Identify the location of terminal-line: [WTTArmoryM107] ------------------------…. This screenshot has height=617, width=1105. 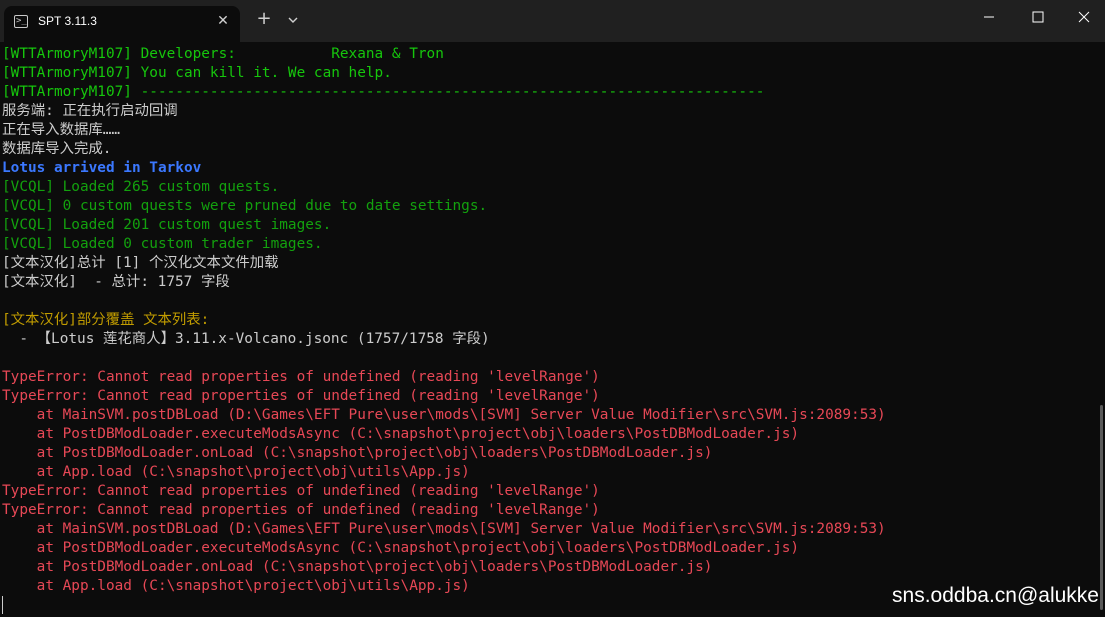
(383, 92).